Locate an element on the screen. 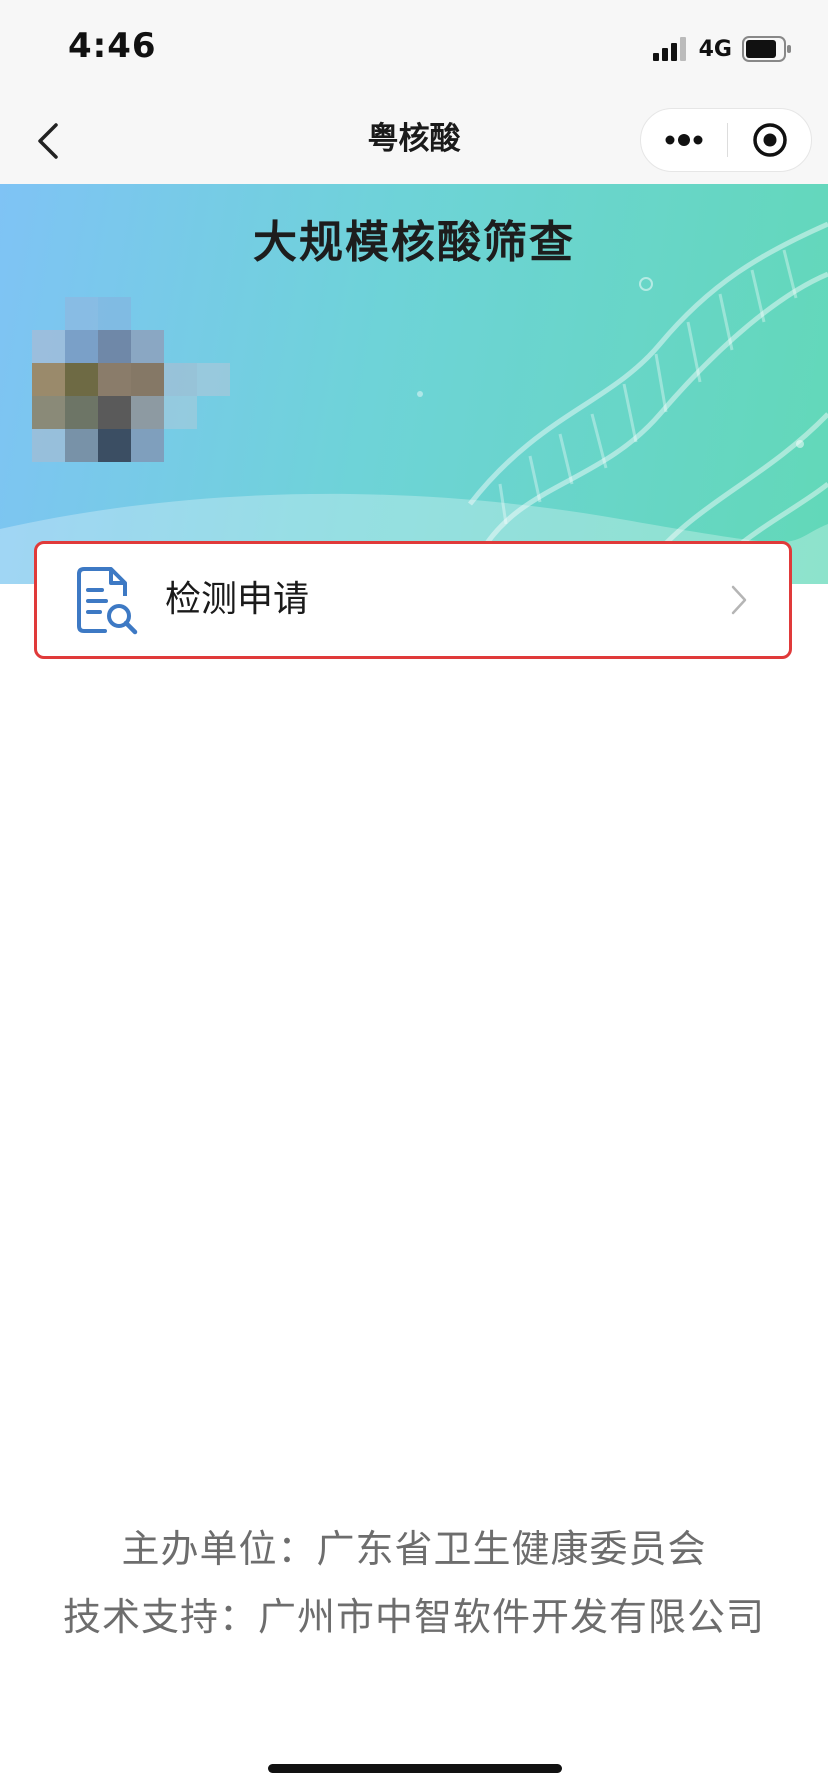 Image resolution: width=828 pixels, height=1792 pixels. signal-icon is located at coordinates (669, 49).